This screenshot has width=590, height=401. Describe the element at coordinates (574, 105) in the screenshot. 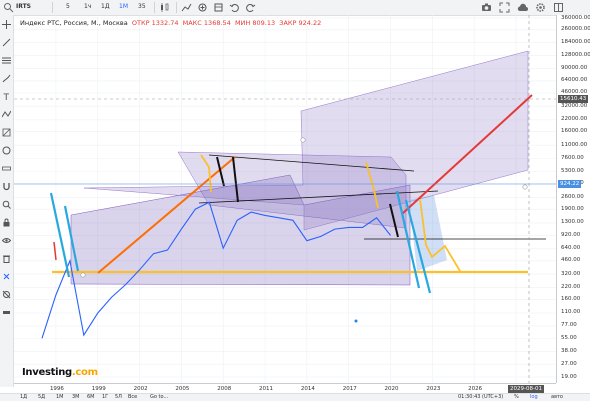

I see `price-tick-label: 32000.00` at that location.